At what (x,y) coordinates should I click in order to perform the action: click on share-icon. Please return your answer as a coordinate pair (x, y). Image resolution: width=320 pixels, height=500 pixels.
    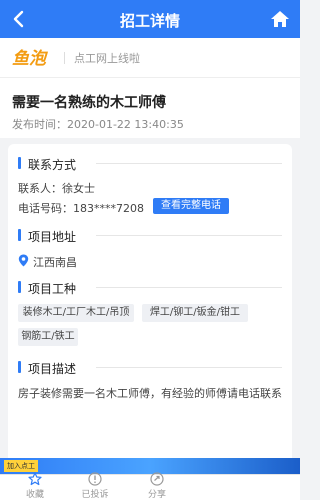
    Looking at the image, I should click on (157, 479).